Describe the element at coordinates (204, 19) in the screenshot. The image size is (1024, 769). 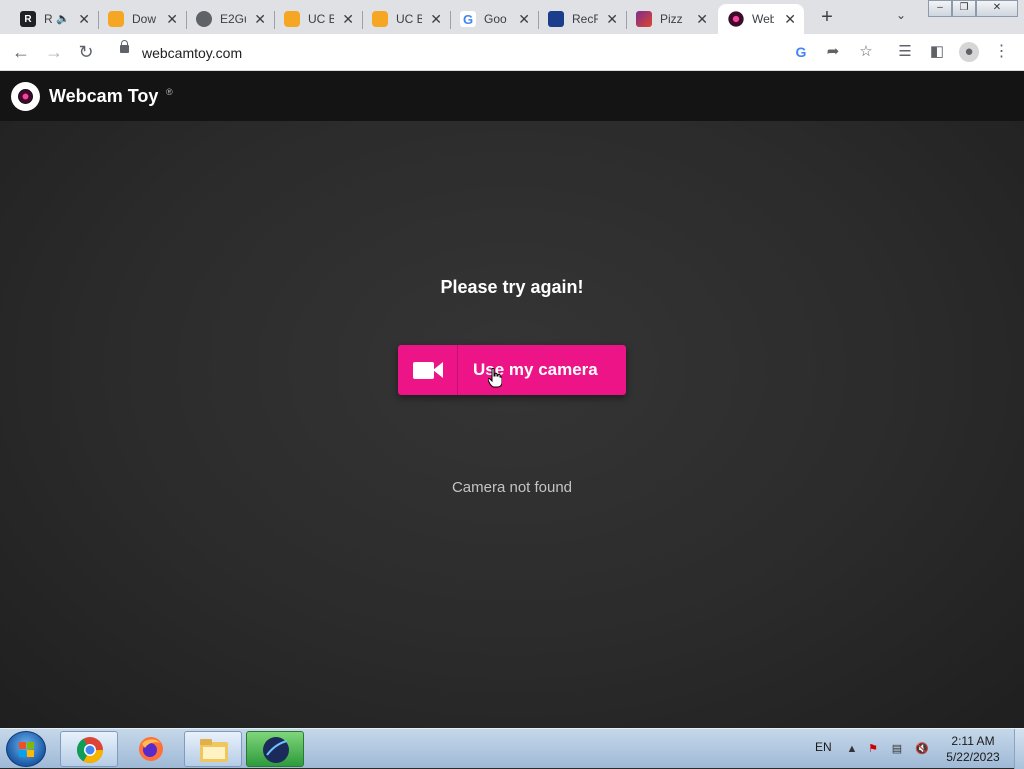
I see `globe-icon` at that location.